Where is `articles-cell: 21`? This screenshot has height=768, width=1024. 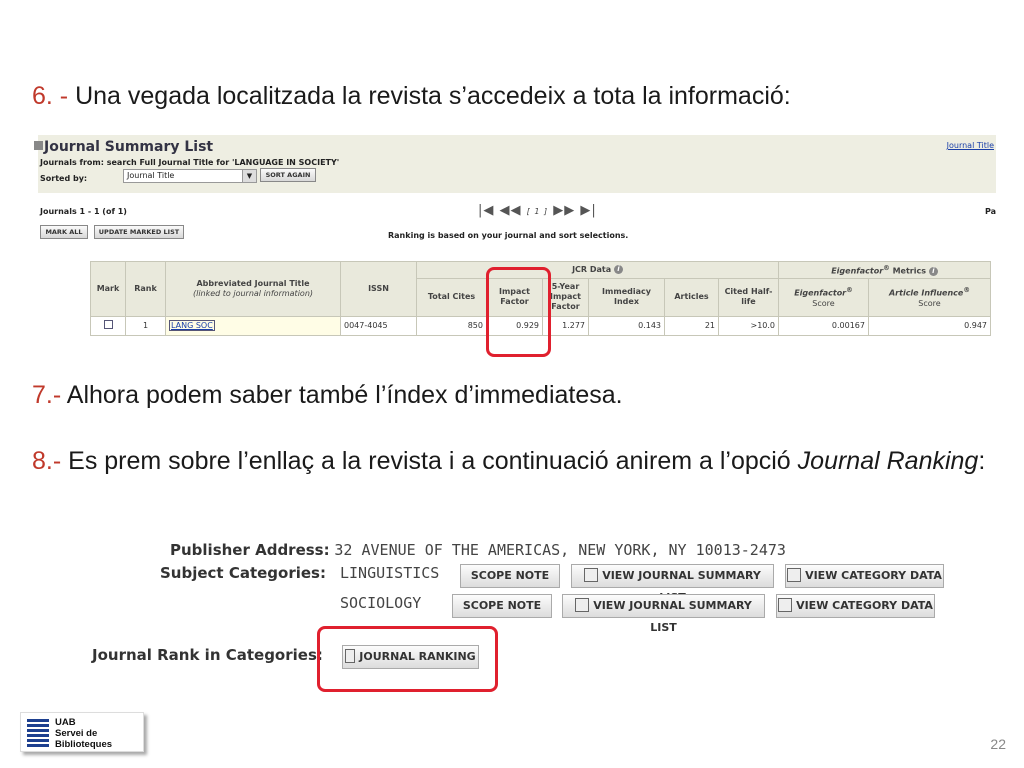
articles-cell: 21 is located at coordinates (691, 325).